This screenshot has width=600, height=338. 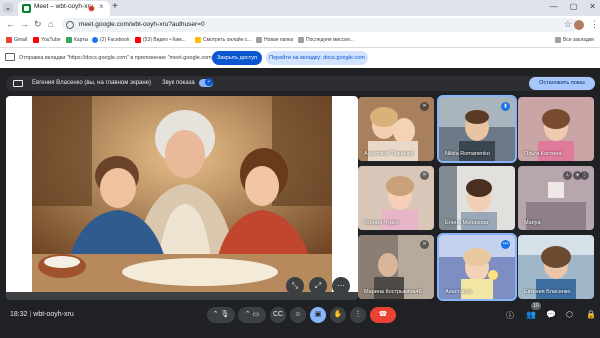 What do you see at coordinates (70, 25) in the screenshot?
I see `site-info-icon` at bounding box center [70, 25].